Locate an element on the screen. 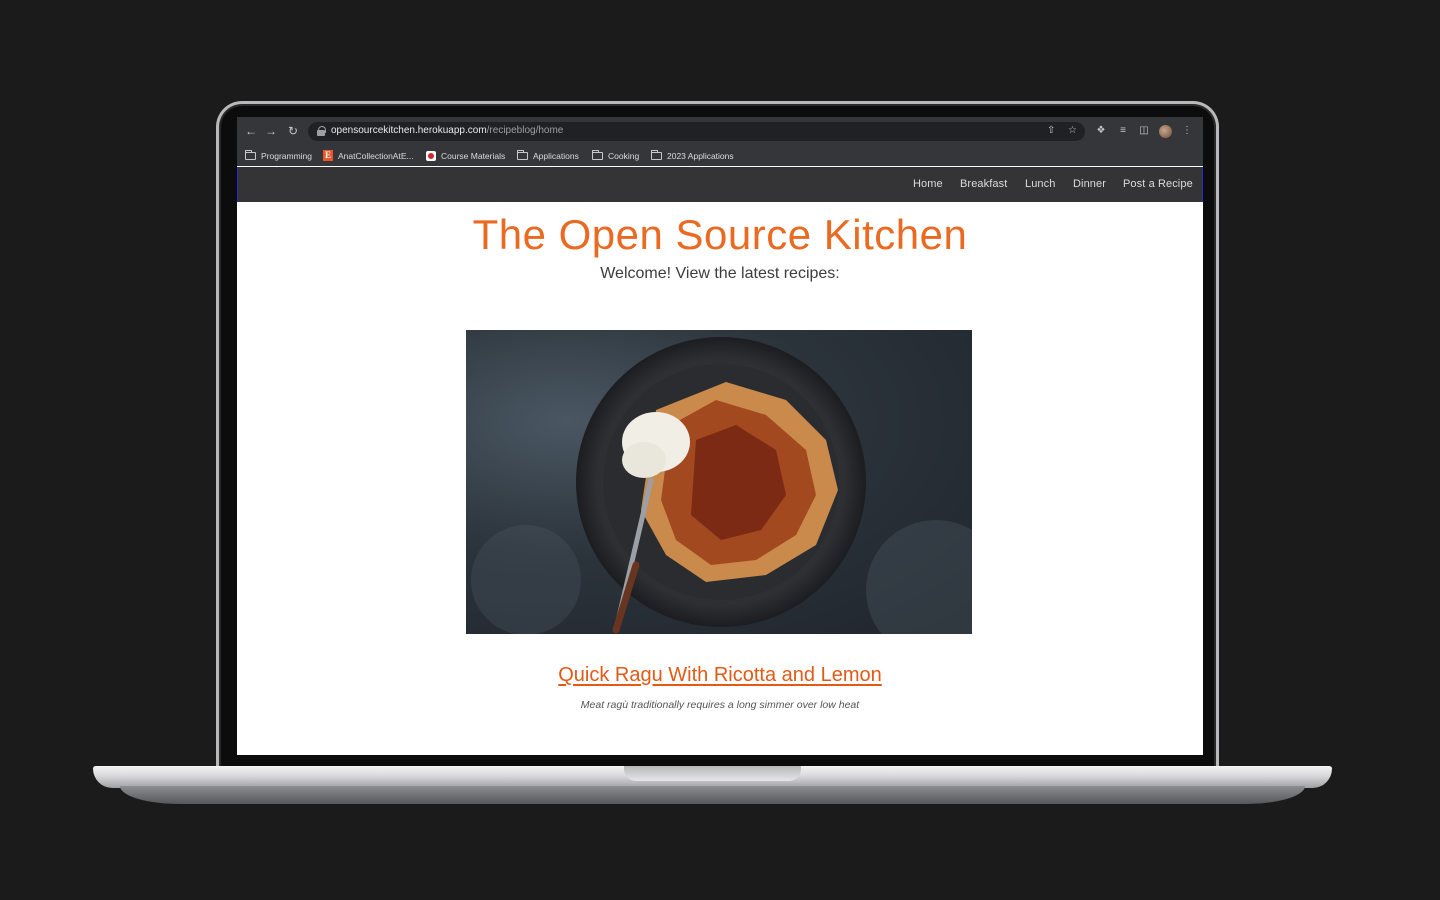 This screenshot has height=900, width=1440. recipe-image is located at coordinates (719, 482).